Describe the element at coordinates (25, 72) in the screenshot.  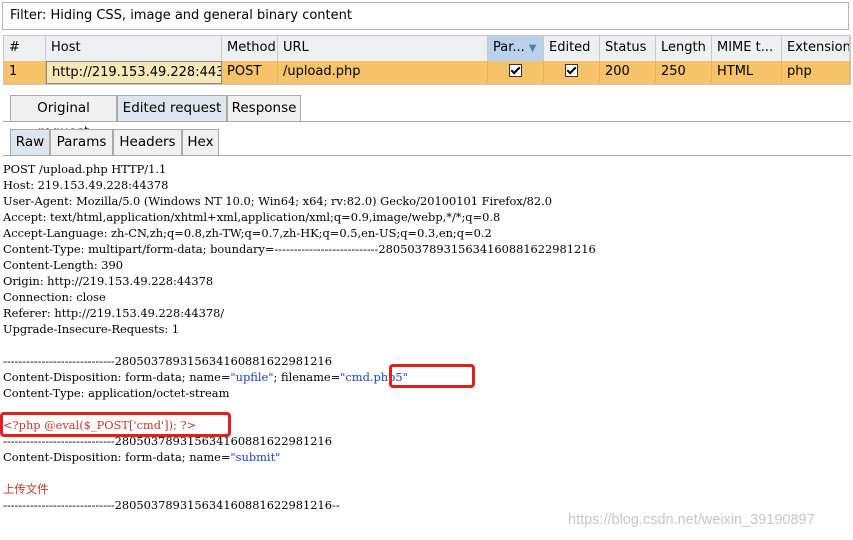
I see `row-number: 1` at that location.